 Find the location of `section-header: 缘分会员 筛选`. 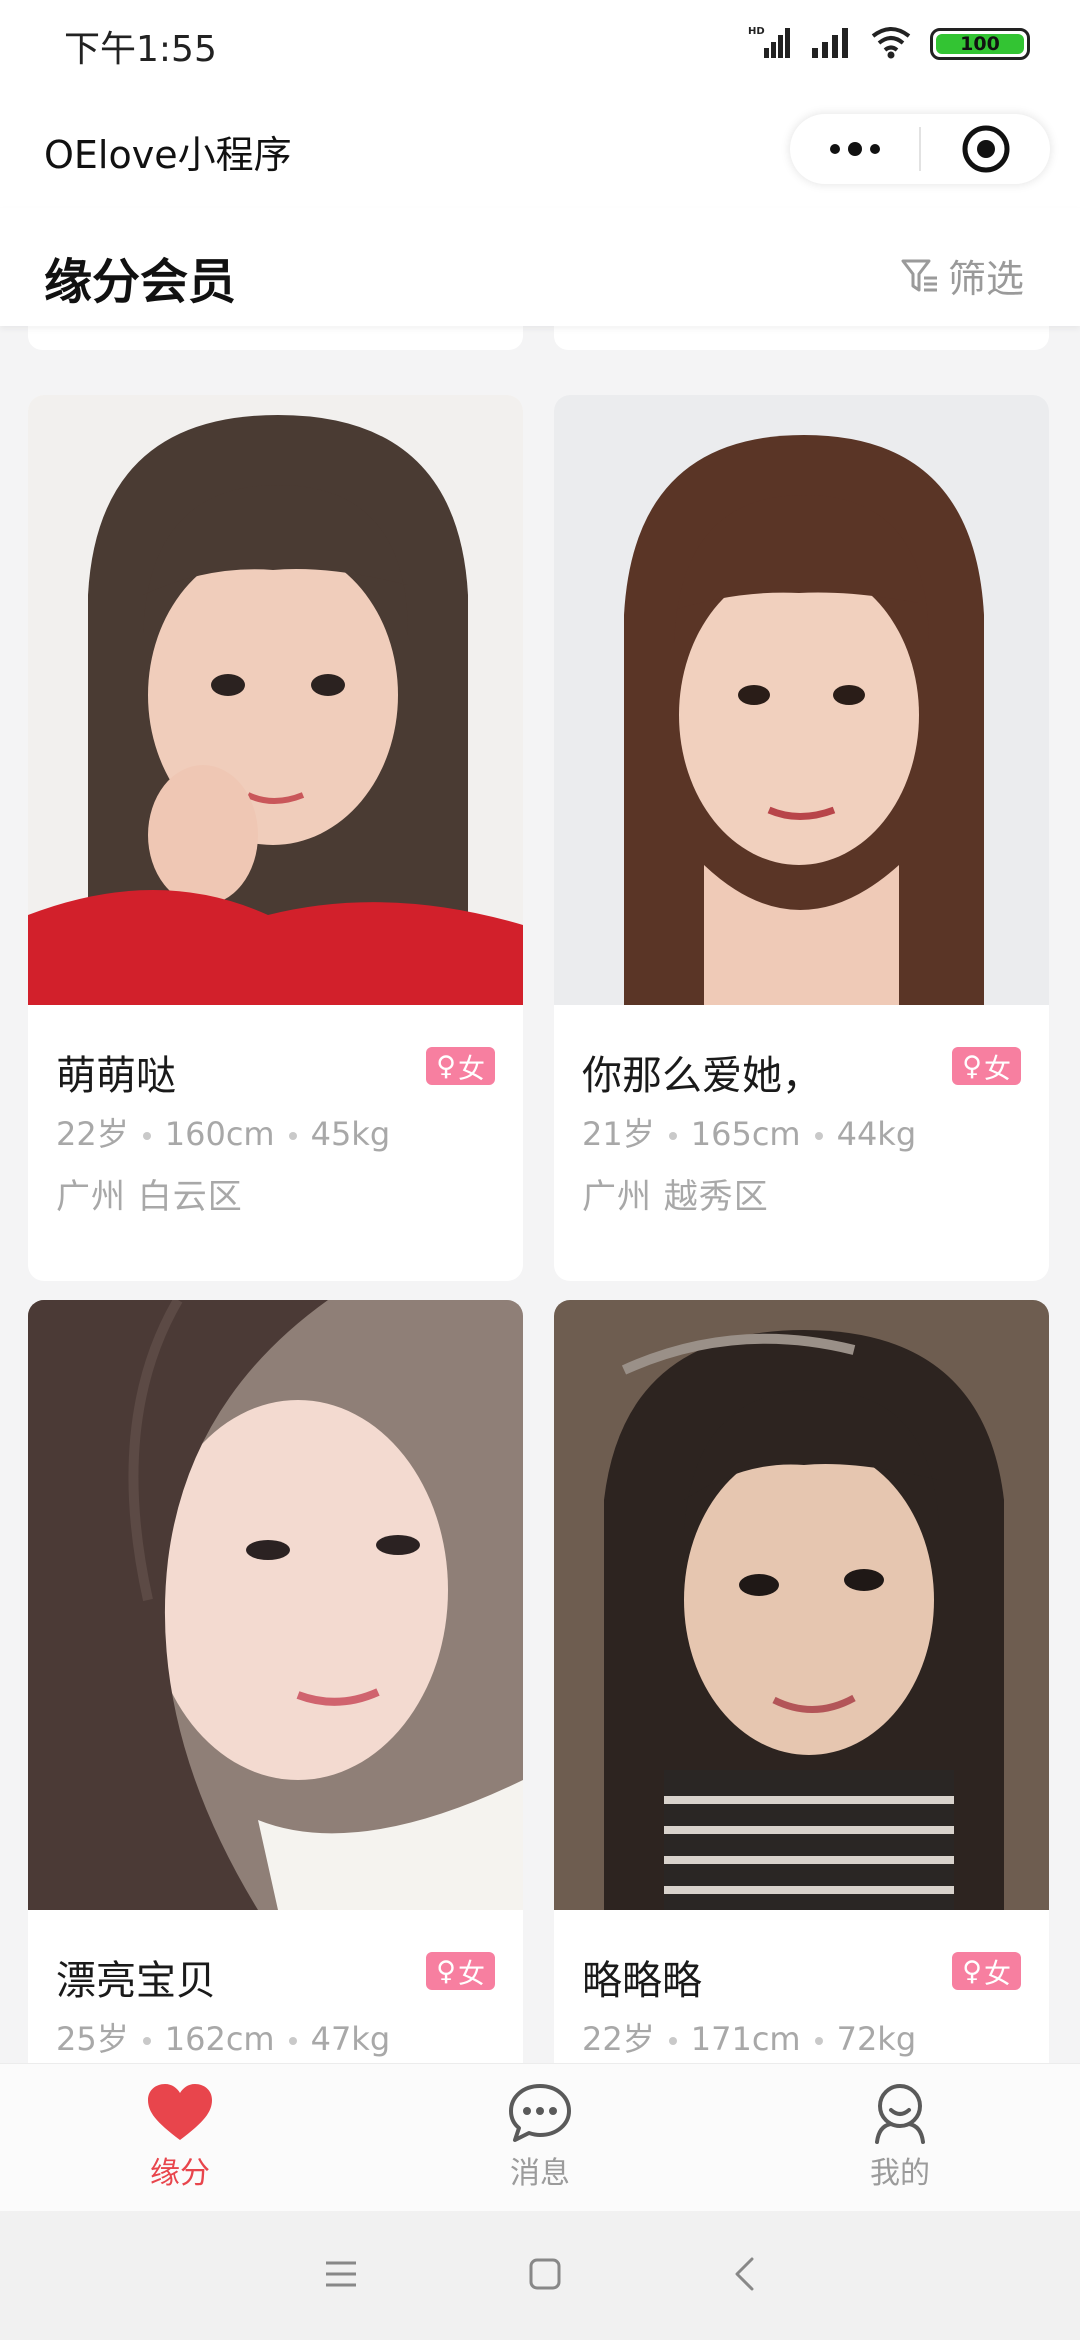

section-header: 缘分会员 筛选 is located at coordinates (540, 267).